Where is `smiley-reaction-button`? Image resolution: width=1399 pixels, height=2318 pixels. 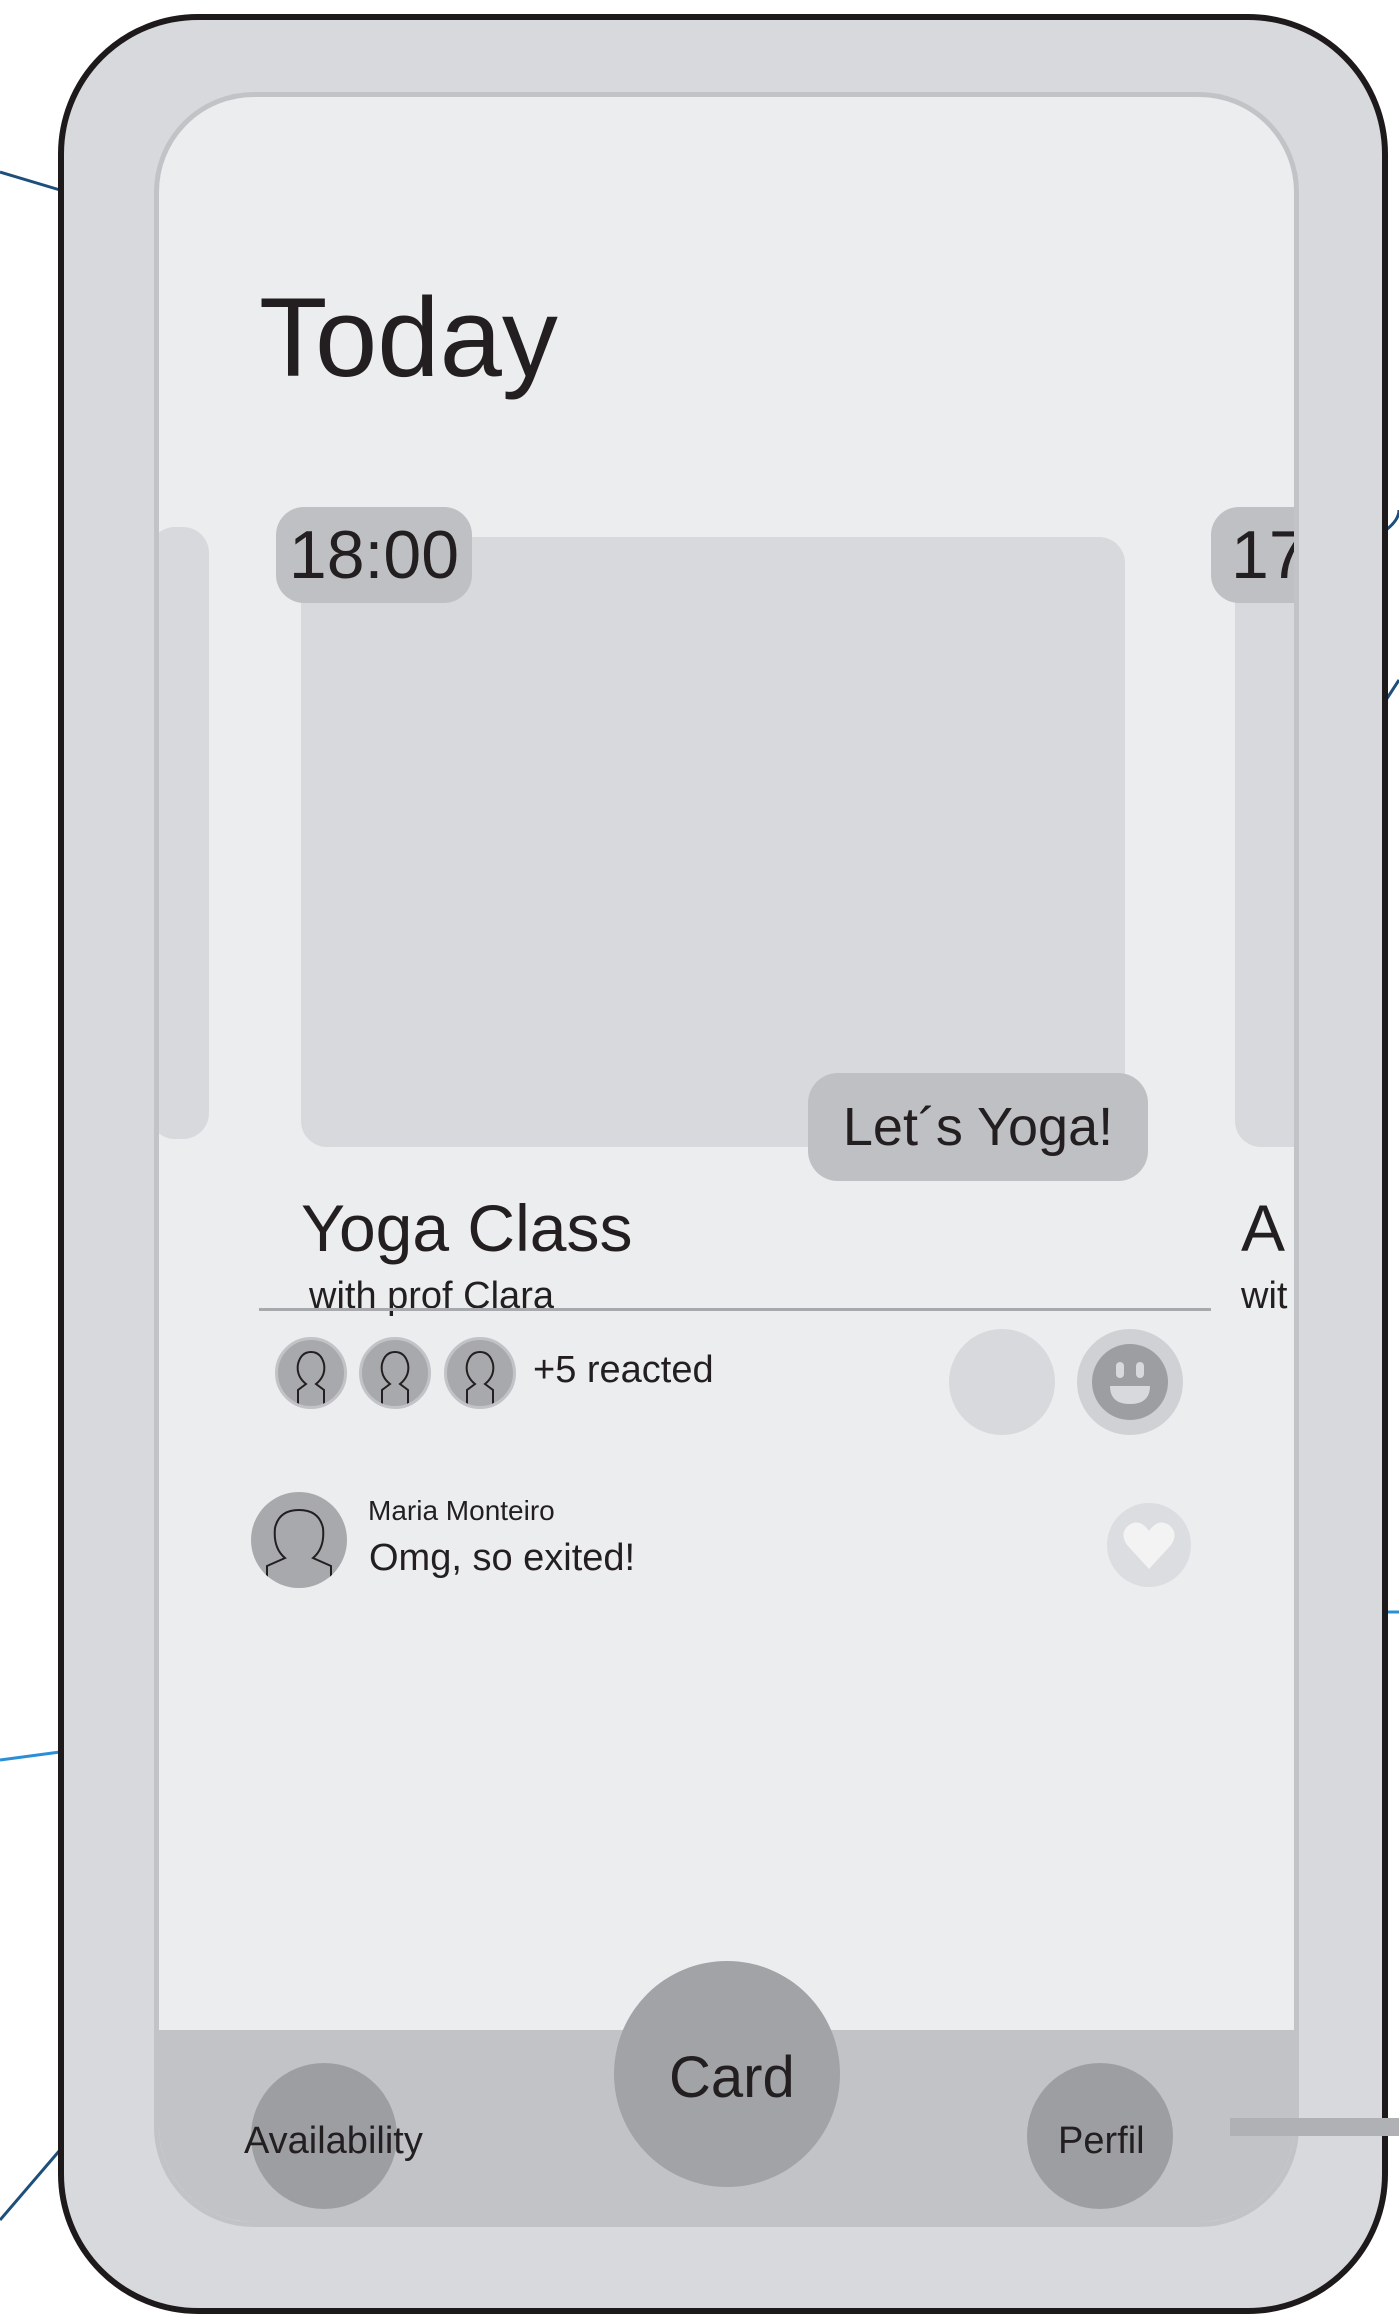 smiley-reaction-button is located at coordinates (1130, 1382).